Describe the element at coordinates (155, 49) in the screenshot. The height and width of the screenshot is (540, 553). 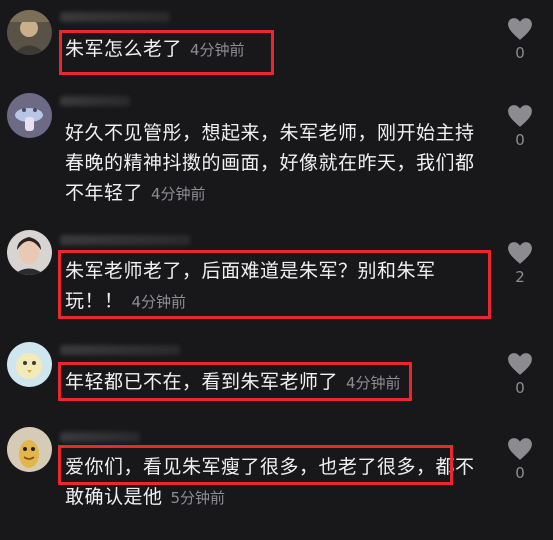
I see `comment-text: 朱军怎么老了 4分钟前` at that location.